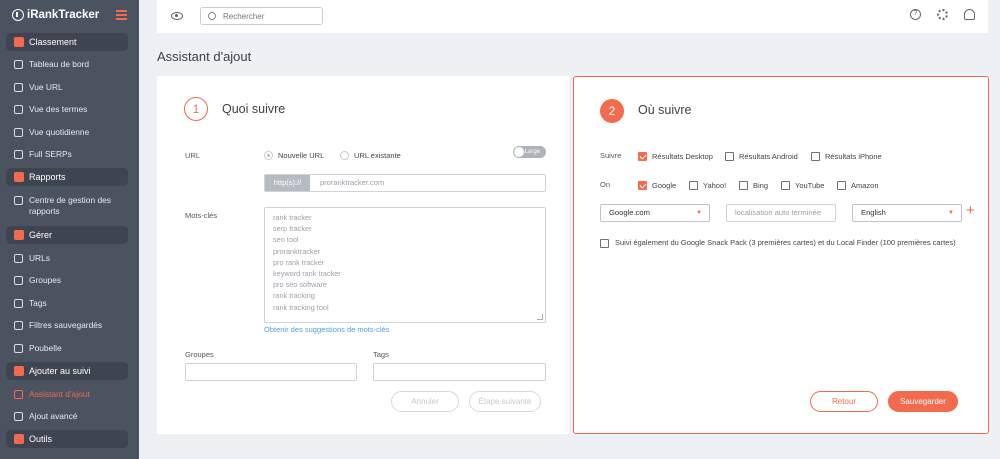 This screenshot has height=459, width=1000. I want to click on checkbox-google, so click(642, 185).